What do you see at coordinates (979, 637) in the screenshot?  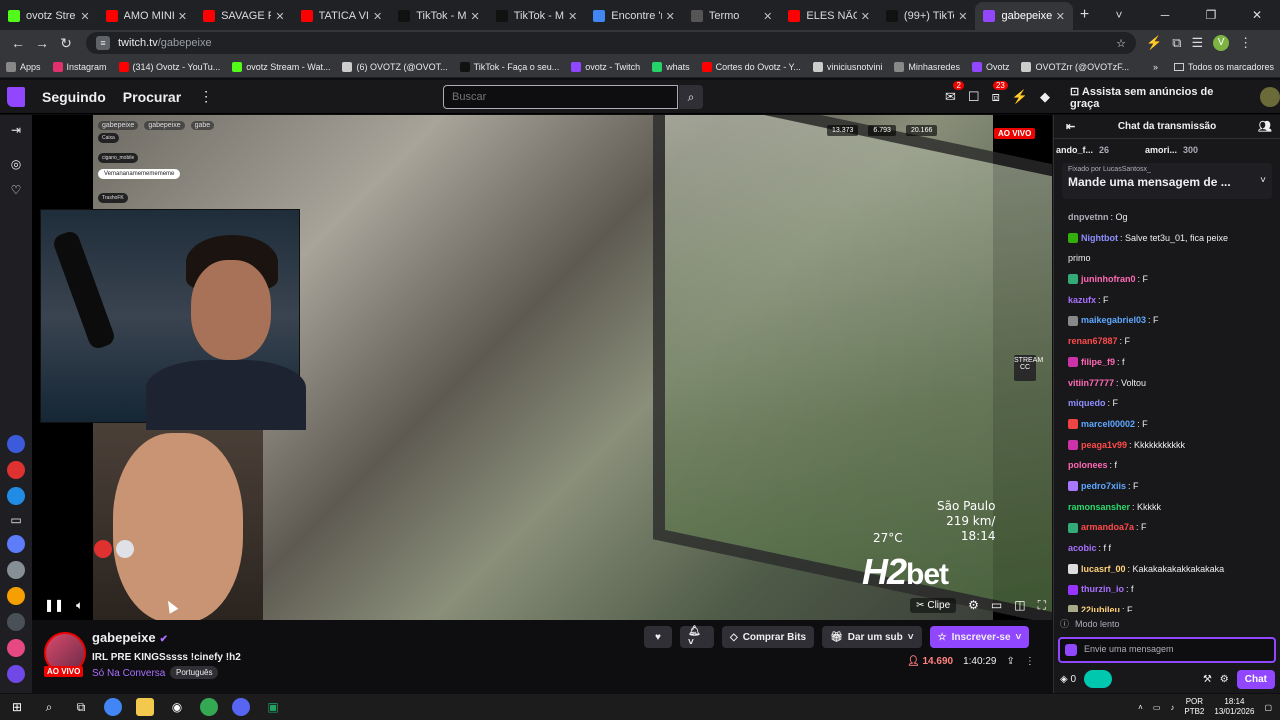 I see `subscribe-button: ☆ Inscrever-se ˅` at bounding box center [979, 637].